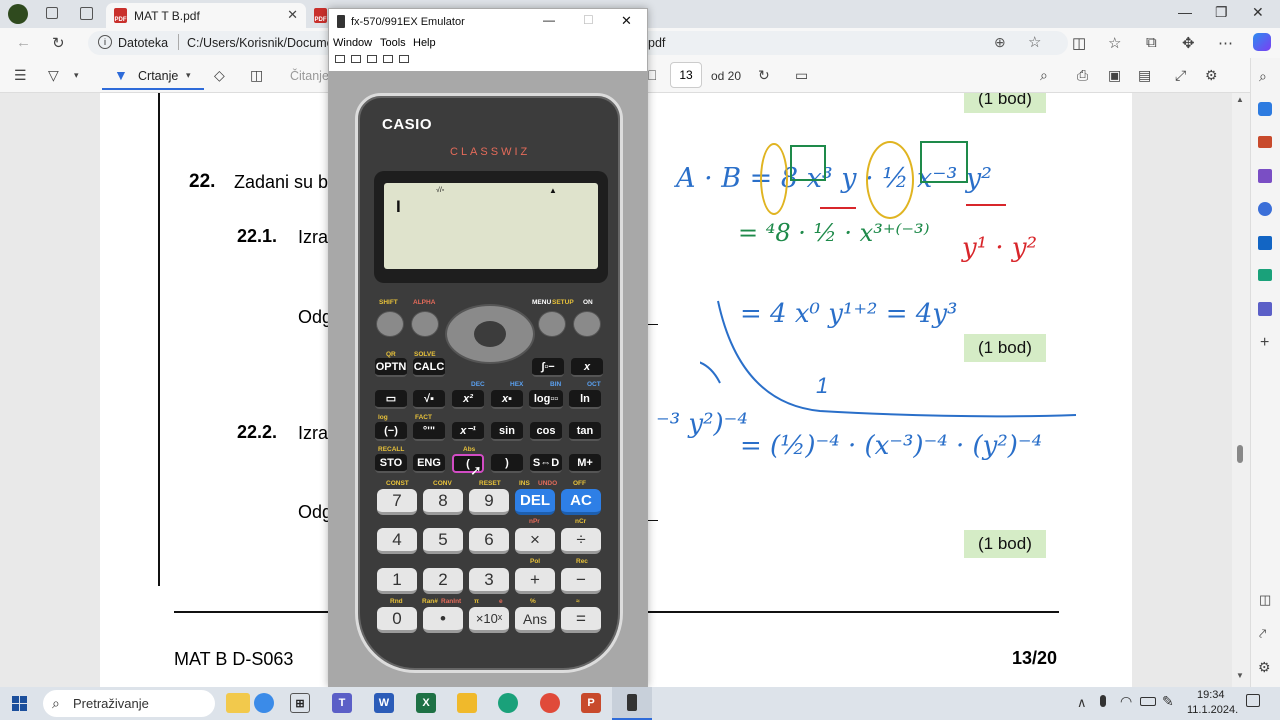 The height and width of the screenshot is (720, 1280). I want to click on sin-key: sin, so click(507, 431).